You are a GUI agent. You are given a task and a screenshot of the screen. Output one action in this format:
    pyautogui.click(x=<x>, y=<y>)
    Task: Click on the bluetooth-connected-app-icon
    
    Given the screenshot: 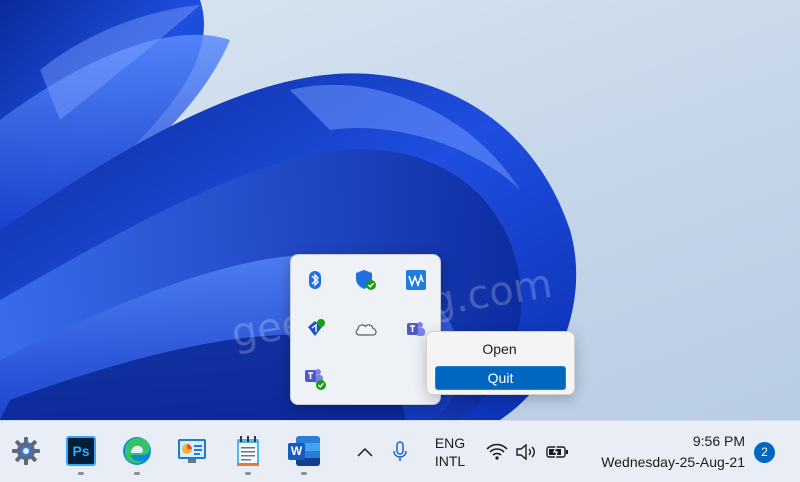 What is the action you would take?
    pyautogui.click(x=315, y=329)
    